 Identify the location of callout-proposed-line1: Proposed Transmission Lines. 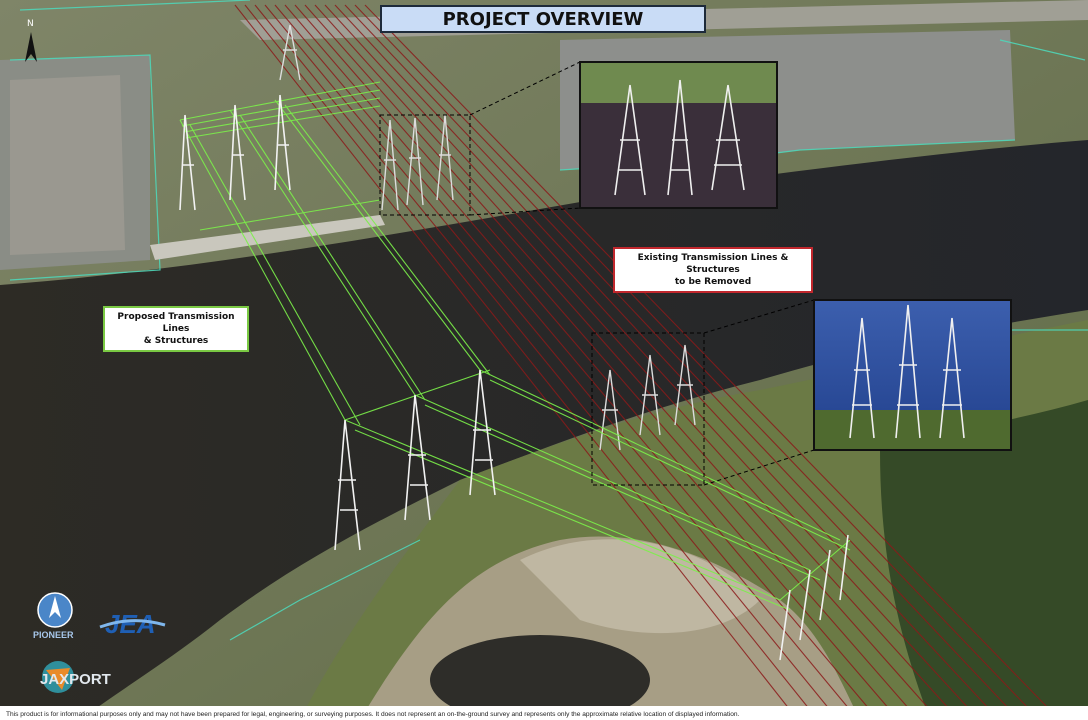
(176, 323).